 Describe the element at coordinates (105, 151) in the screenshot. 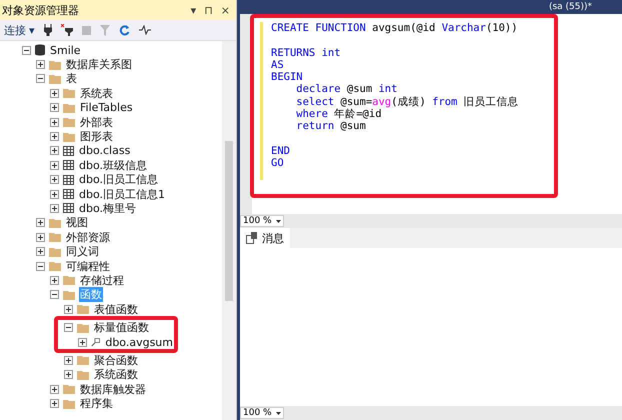

I see `tree-item: dbo.class` at that location.